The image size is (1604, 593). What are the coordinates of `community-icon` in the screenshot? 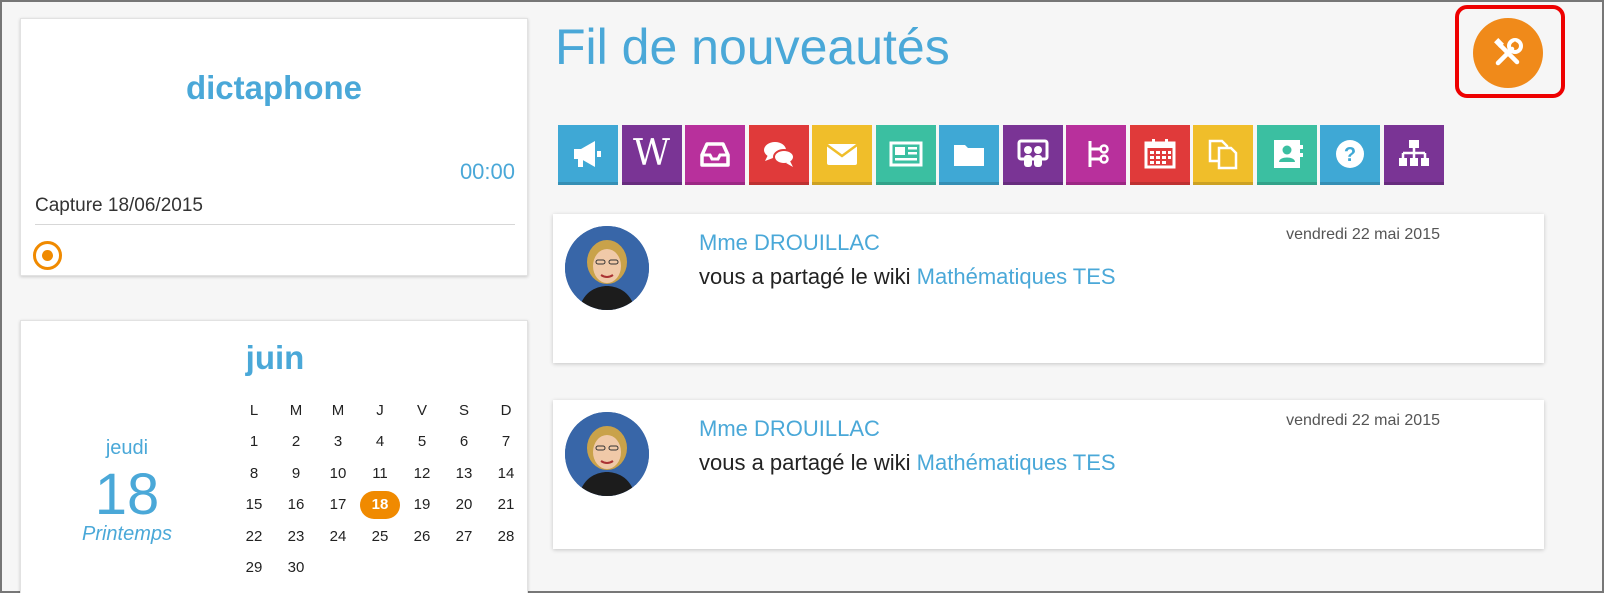 It's located at (1032, 153).